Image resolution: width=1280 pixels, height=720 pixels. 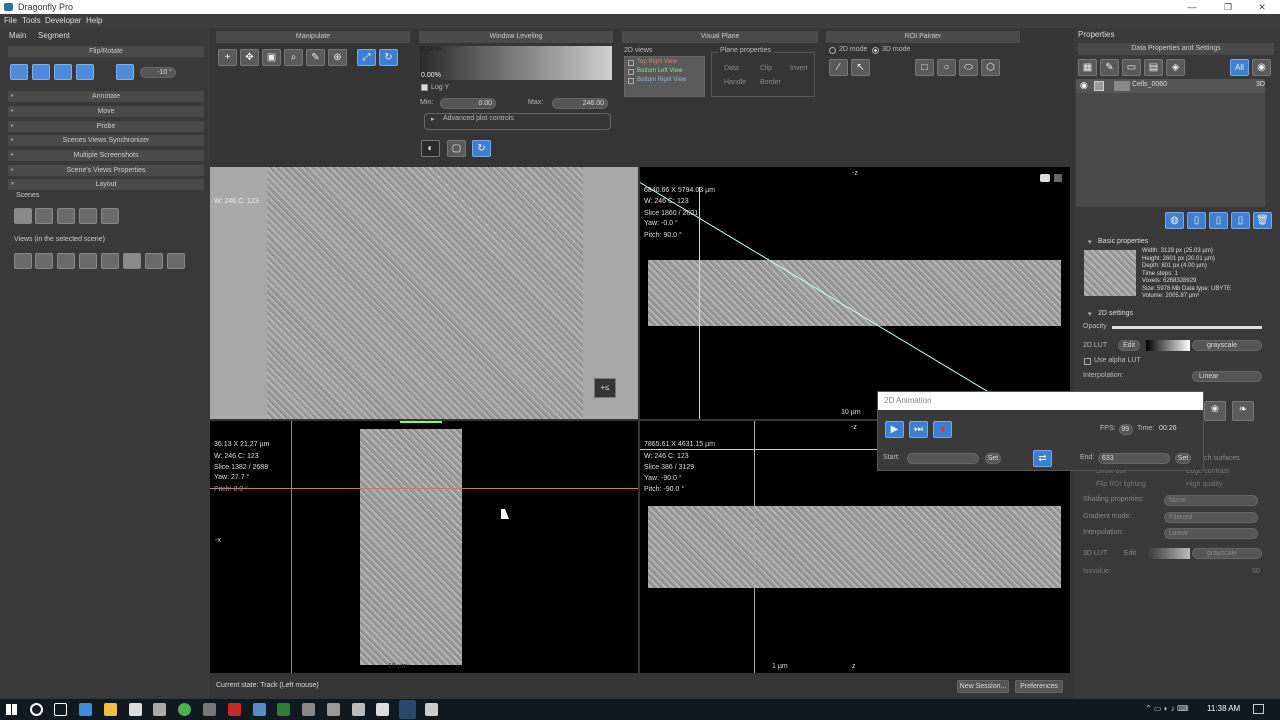 I want to click on crosshair-tool-icon: ⊕, so click(x=337, y=57).